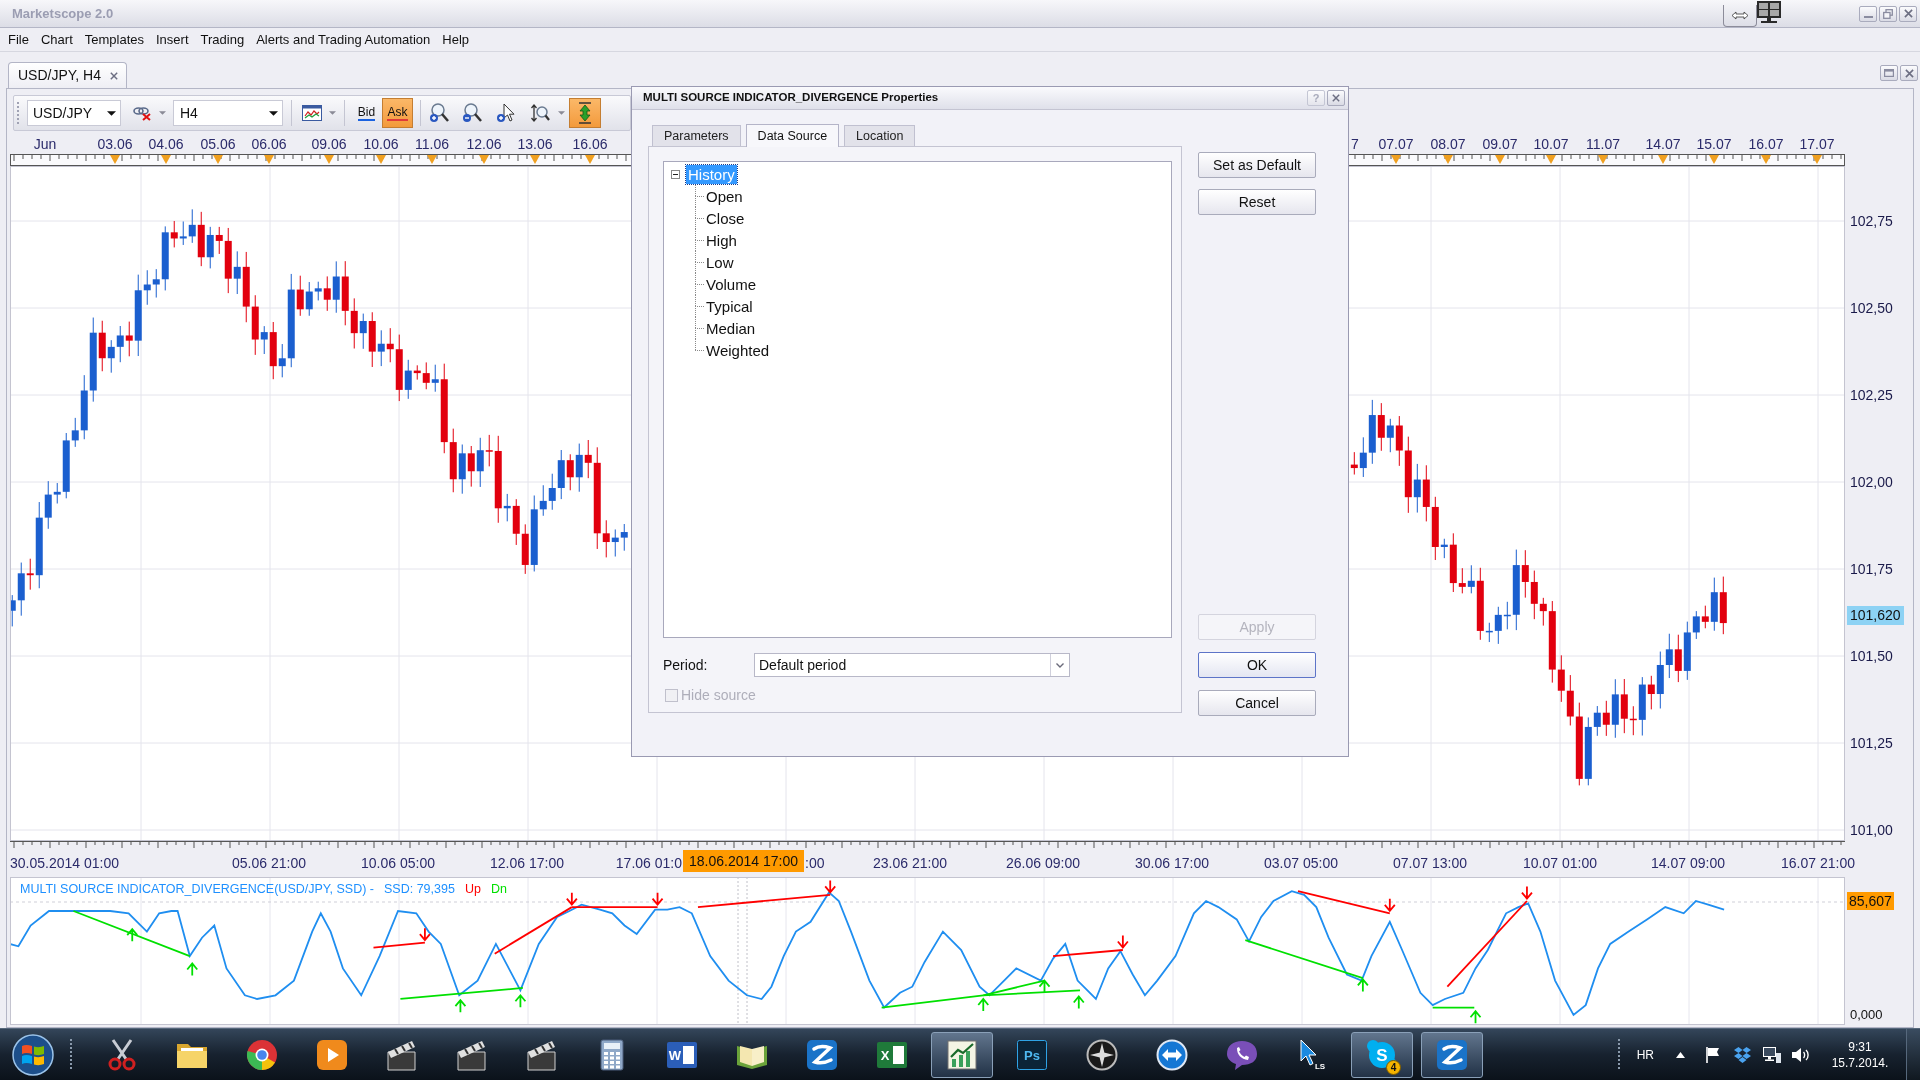 The width and height of the screenshot is (1920, 1080). I want to click on time-label: 10.06 05:00, so click(398, 863).